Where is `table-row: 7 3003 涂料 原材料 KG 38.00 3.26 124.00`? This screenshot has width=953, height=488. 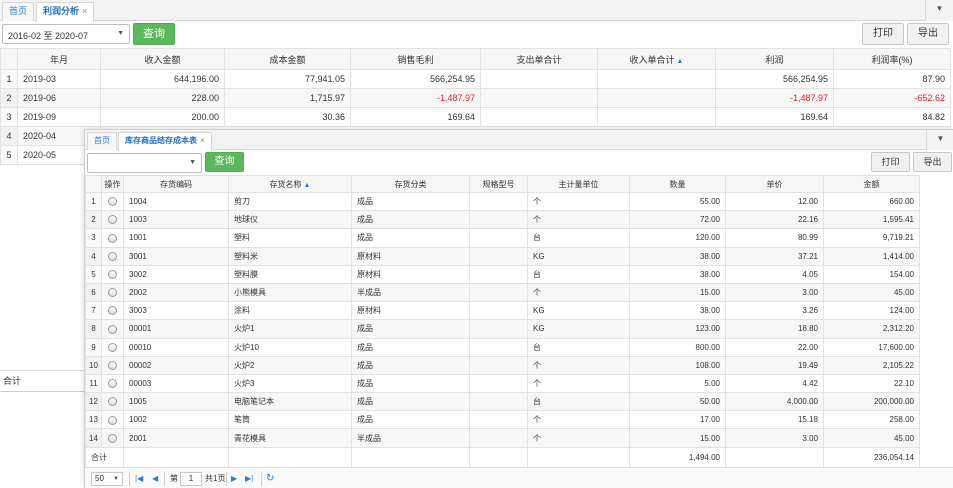 table-row: 7 3003 涂料 原材料 KG 38.00 3.26 124.00 is located at coordinates (502, 311).